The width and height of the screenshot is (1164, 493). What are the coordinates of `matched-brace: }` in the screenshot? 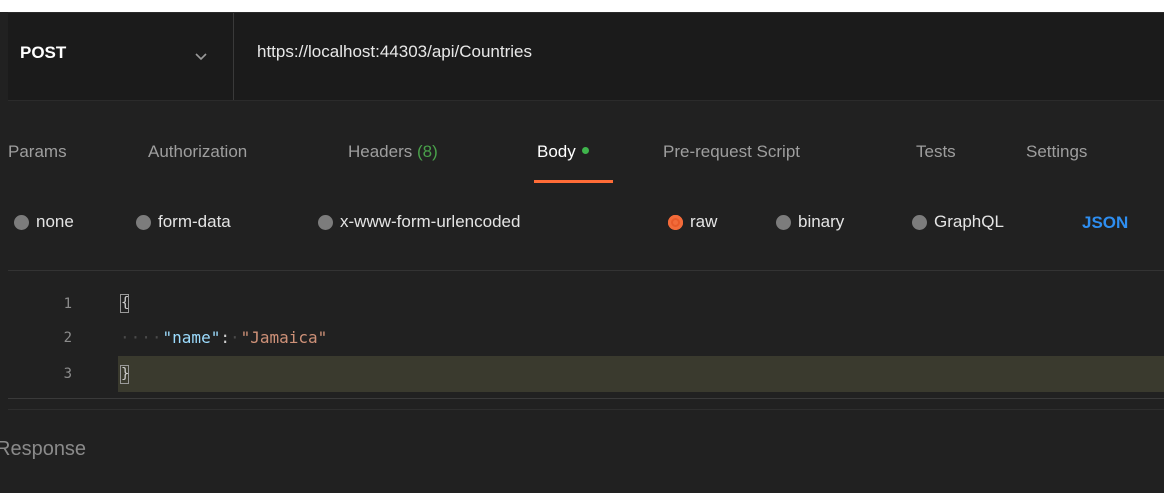 It's located at (125, 374).